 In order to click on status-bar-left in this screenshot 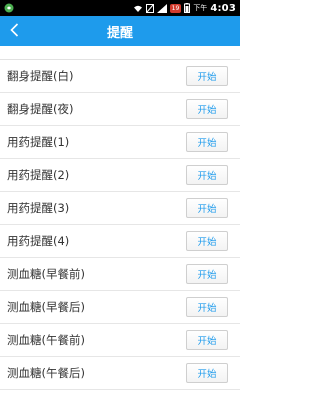, I will do `click(9, 8)`.